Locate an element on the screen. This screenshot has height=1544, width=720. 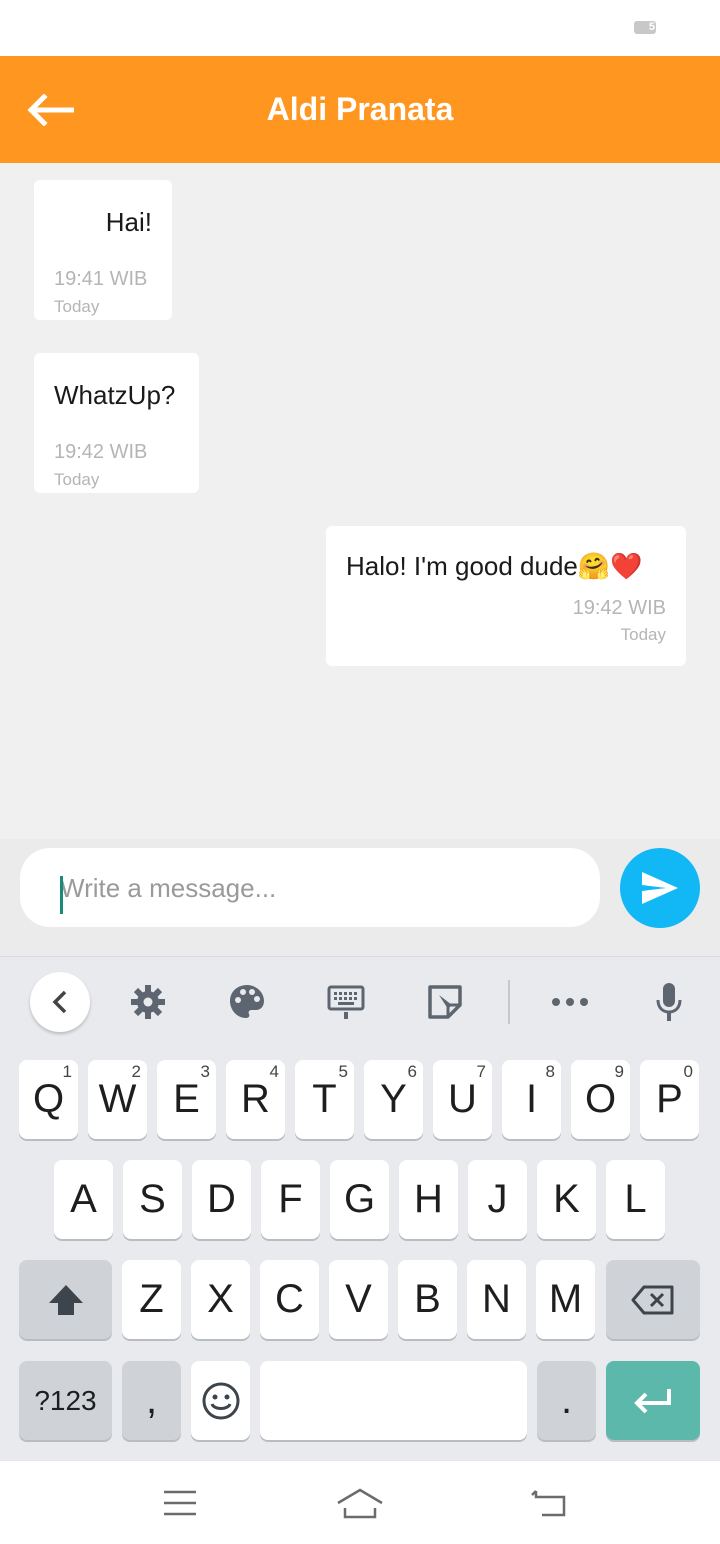
key-label: Q is located at coordinates (48, 1099).